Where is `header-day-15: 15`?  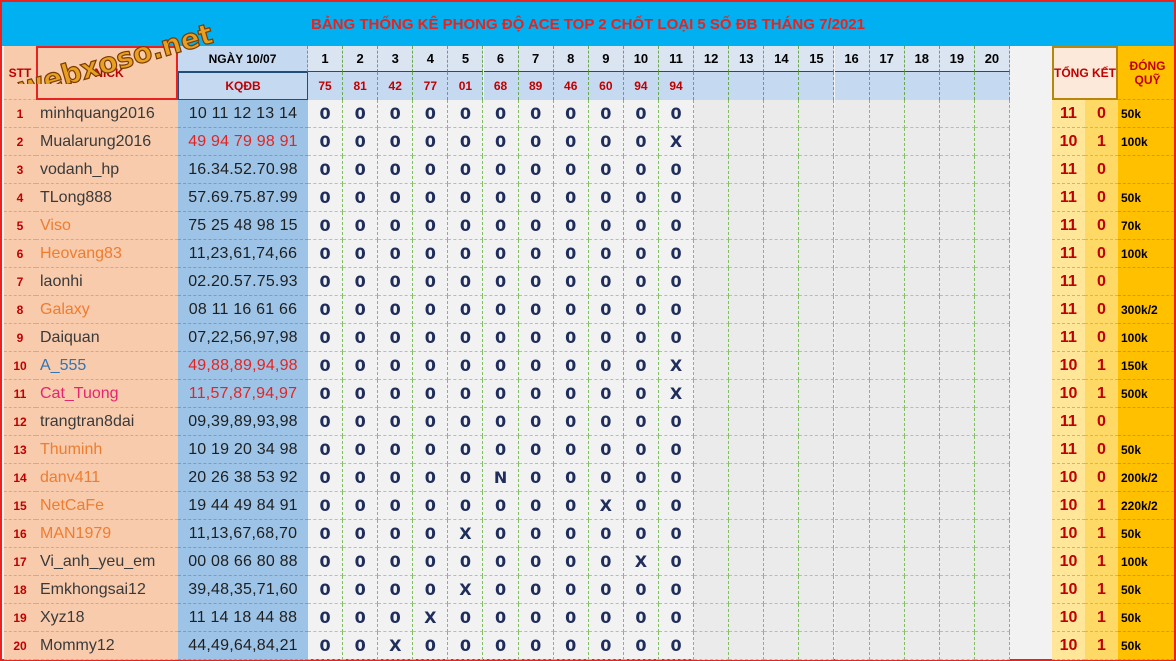
header-day-15: 15 is located at coordinates (817, 59).